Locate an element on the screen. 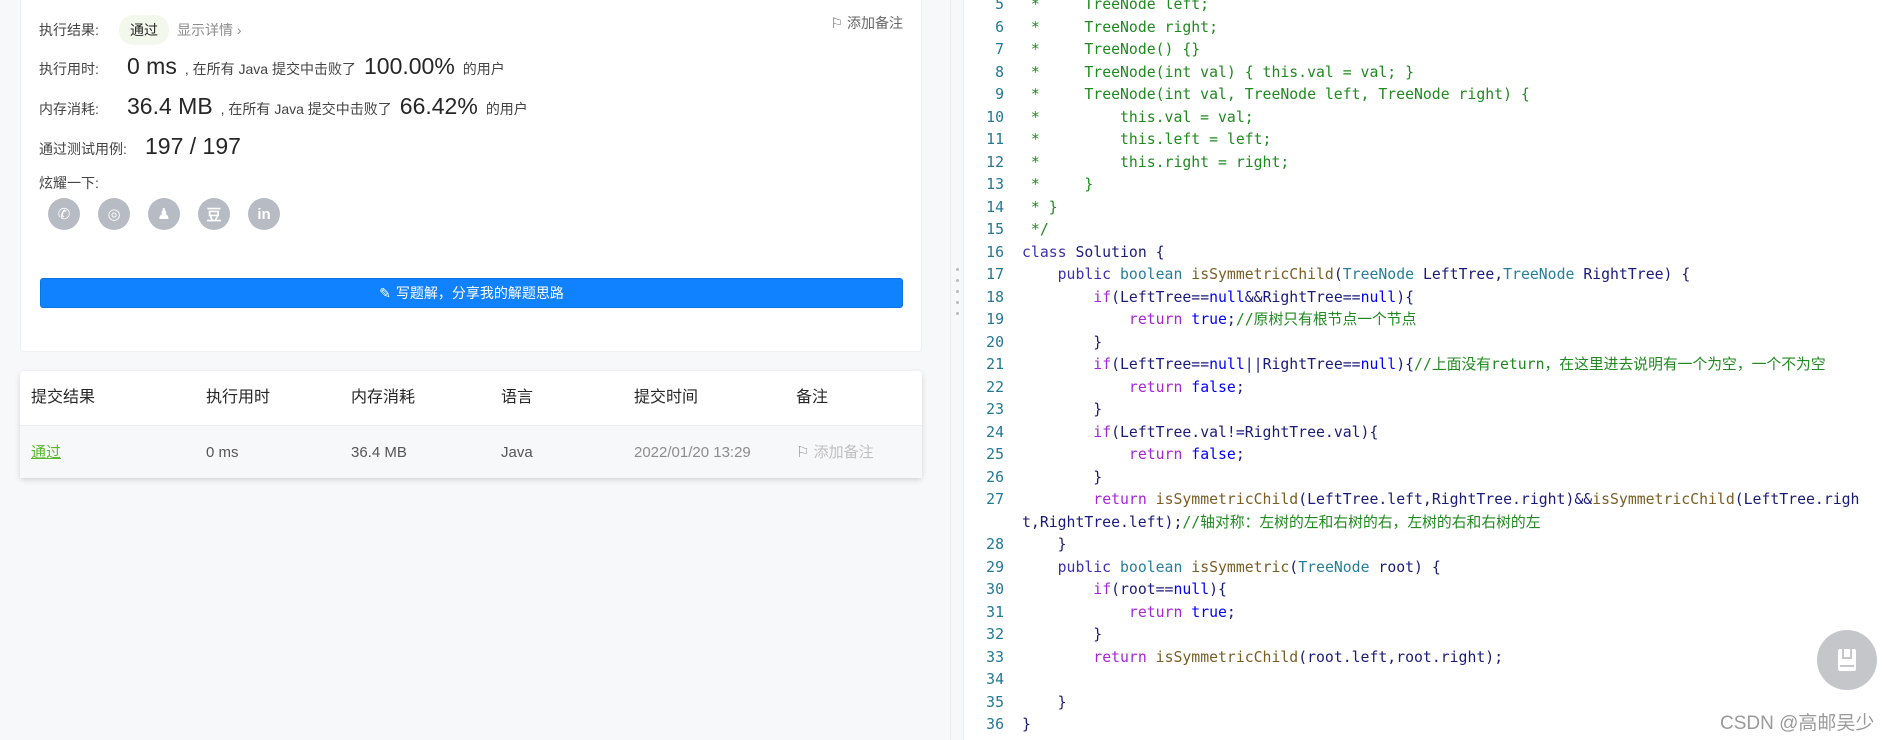 Image resolution: width=1888 pixels, height=740 pixels. line-number: 15 is located at coordinates (995, 229).